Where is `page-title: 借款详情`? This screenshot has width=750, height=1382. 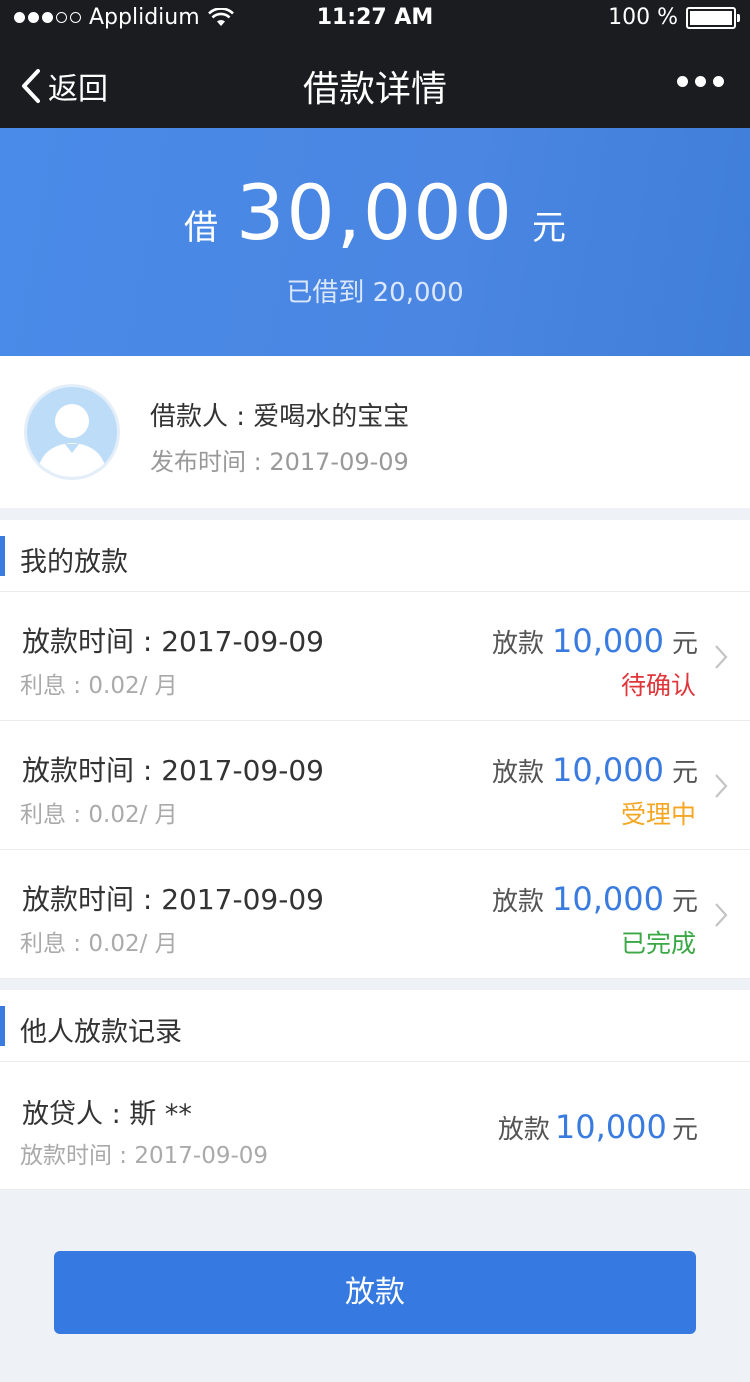 page-title: 借款详情 is located at coordinates (374, 89).